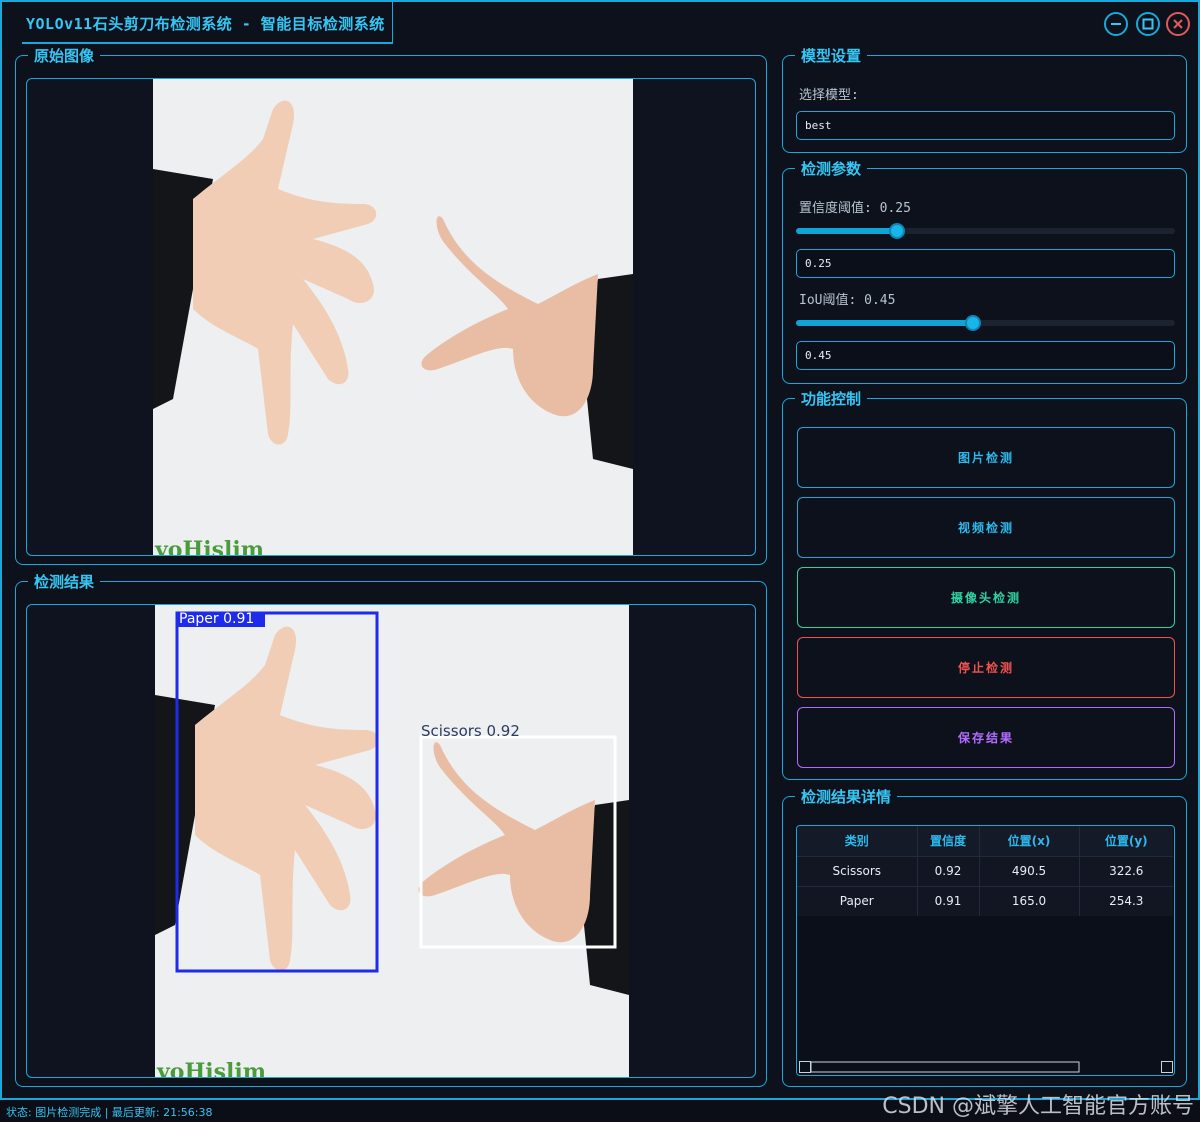  What do you see at coordinates (1029, 841) in the screenshot?
I see `column-header: 位置(x)` at bounding box center [1029, 841].